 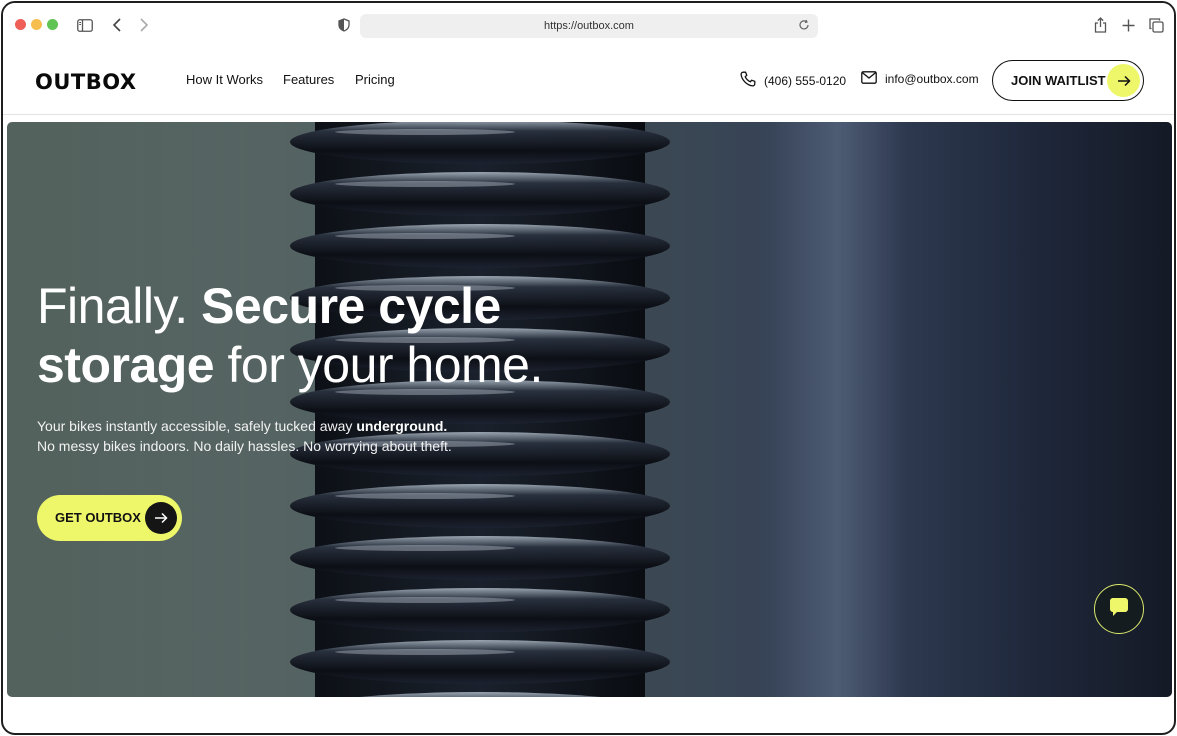 What do you see at coordinates (144, 25) in the screenshot?
I see `forward-icon` at bounding box center [144, 25].